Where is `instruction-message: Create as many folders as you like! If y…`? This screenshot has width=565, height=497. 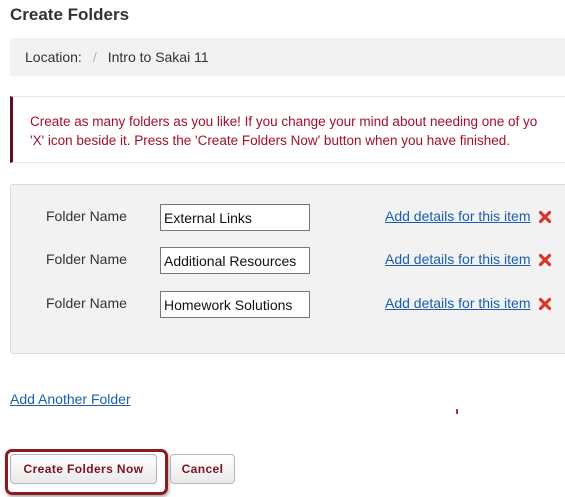 instruction-message: Create as many folders as you like! If y… is located at coordinates (287, 129).